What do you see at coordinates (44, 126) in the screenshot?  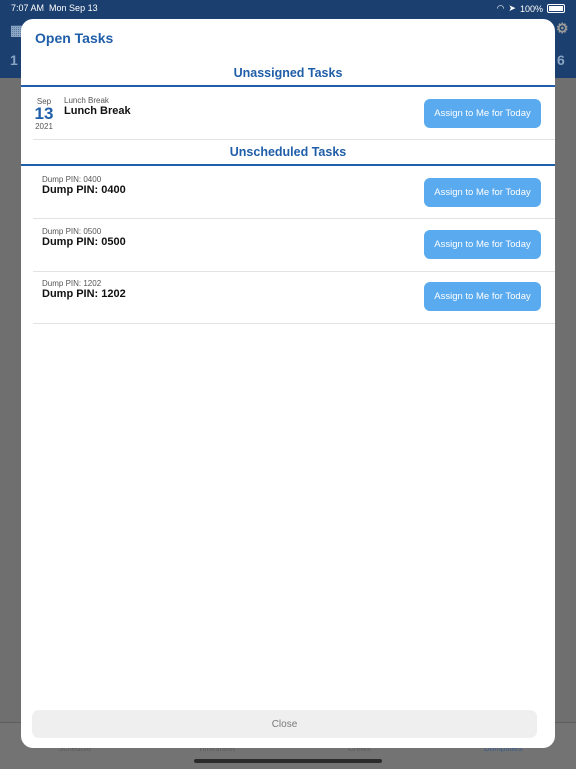 I see `task-date-year: 2021` at bounding box center [44, 126].